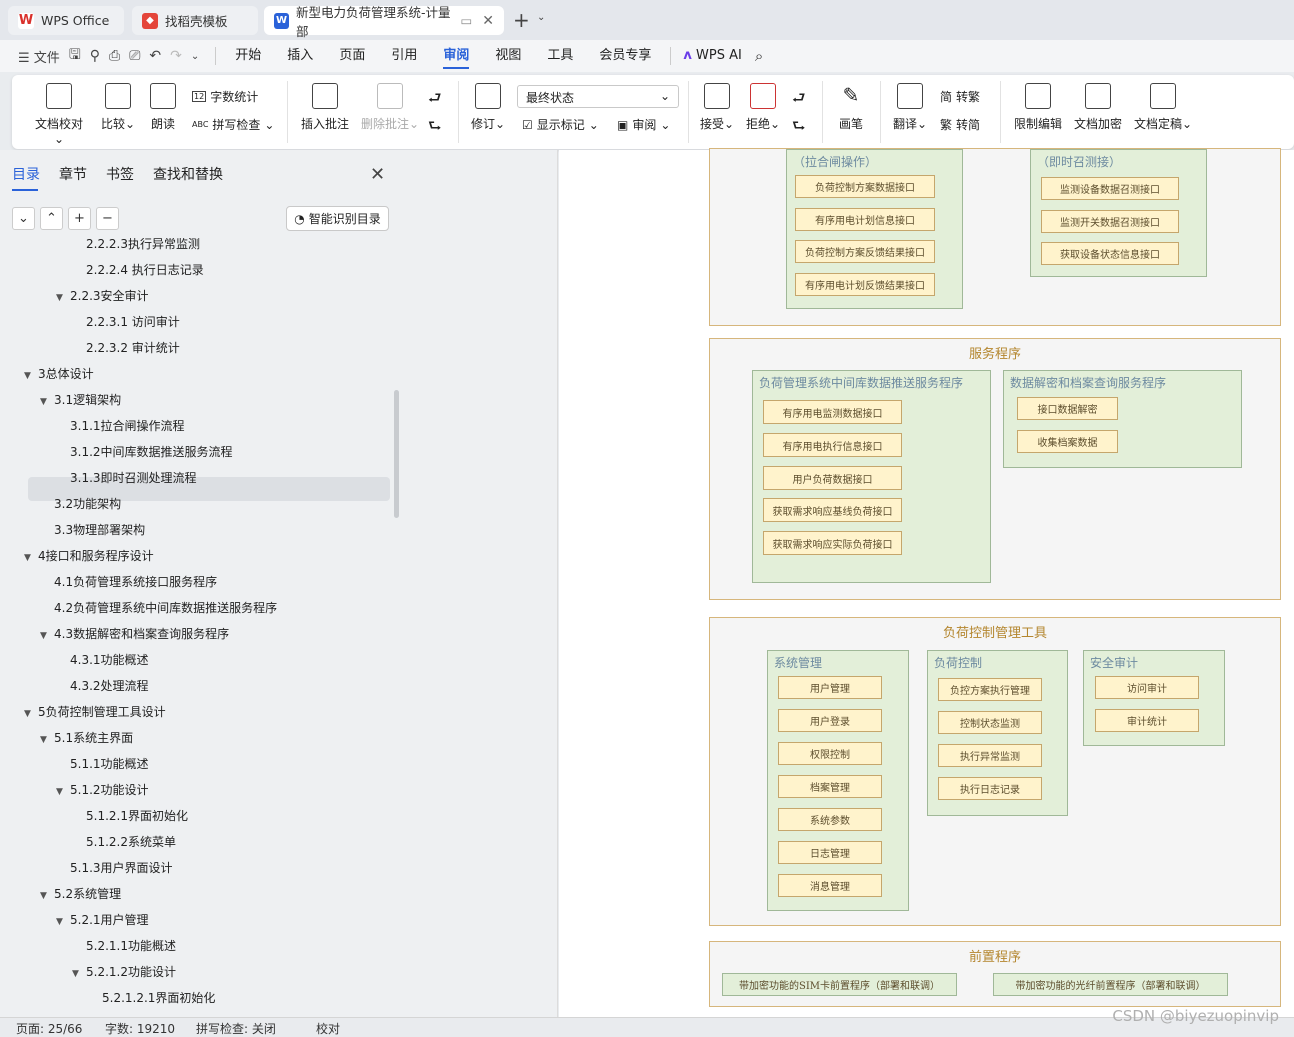 The image size is (1294, 1037). What do you see at coordinates (75, 56) in the screenshot?
I see `save-icon: 🖫` at bounding box center [75, 56].